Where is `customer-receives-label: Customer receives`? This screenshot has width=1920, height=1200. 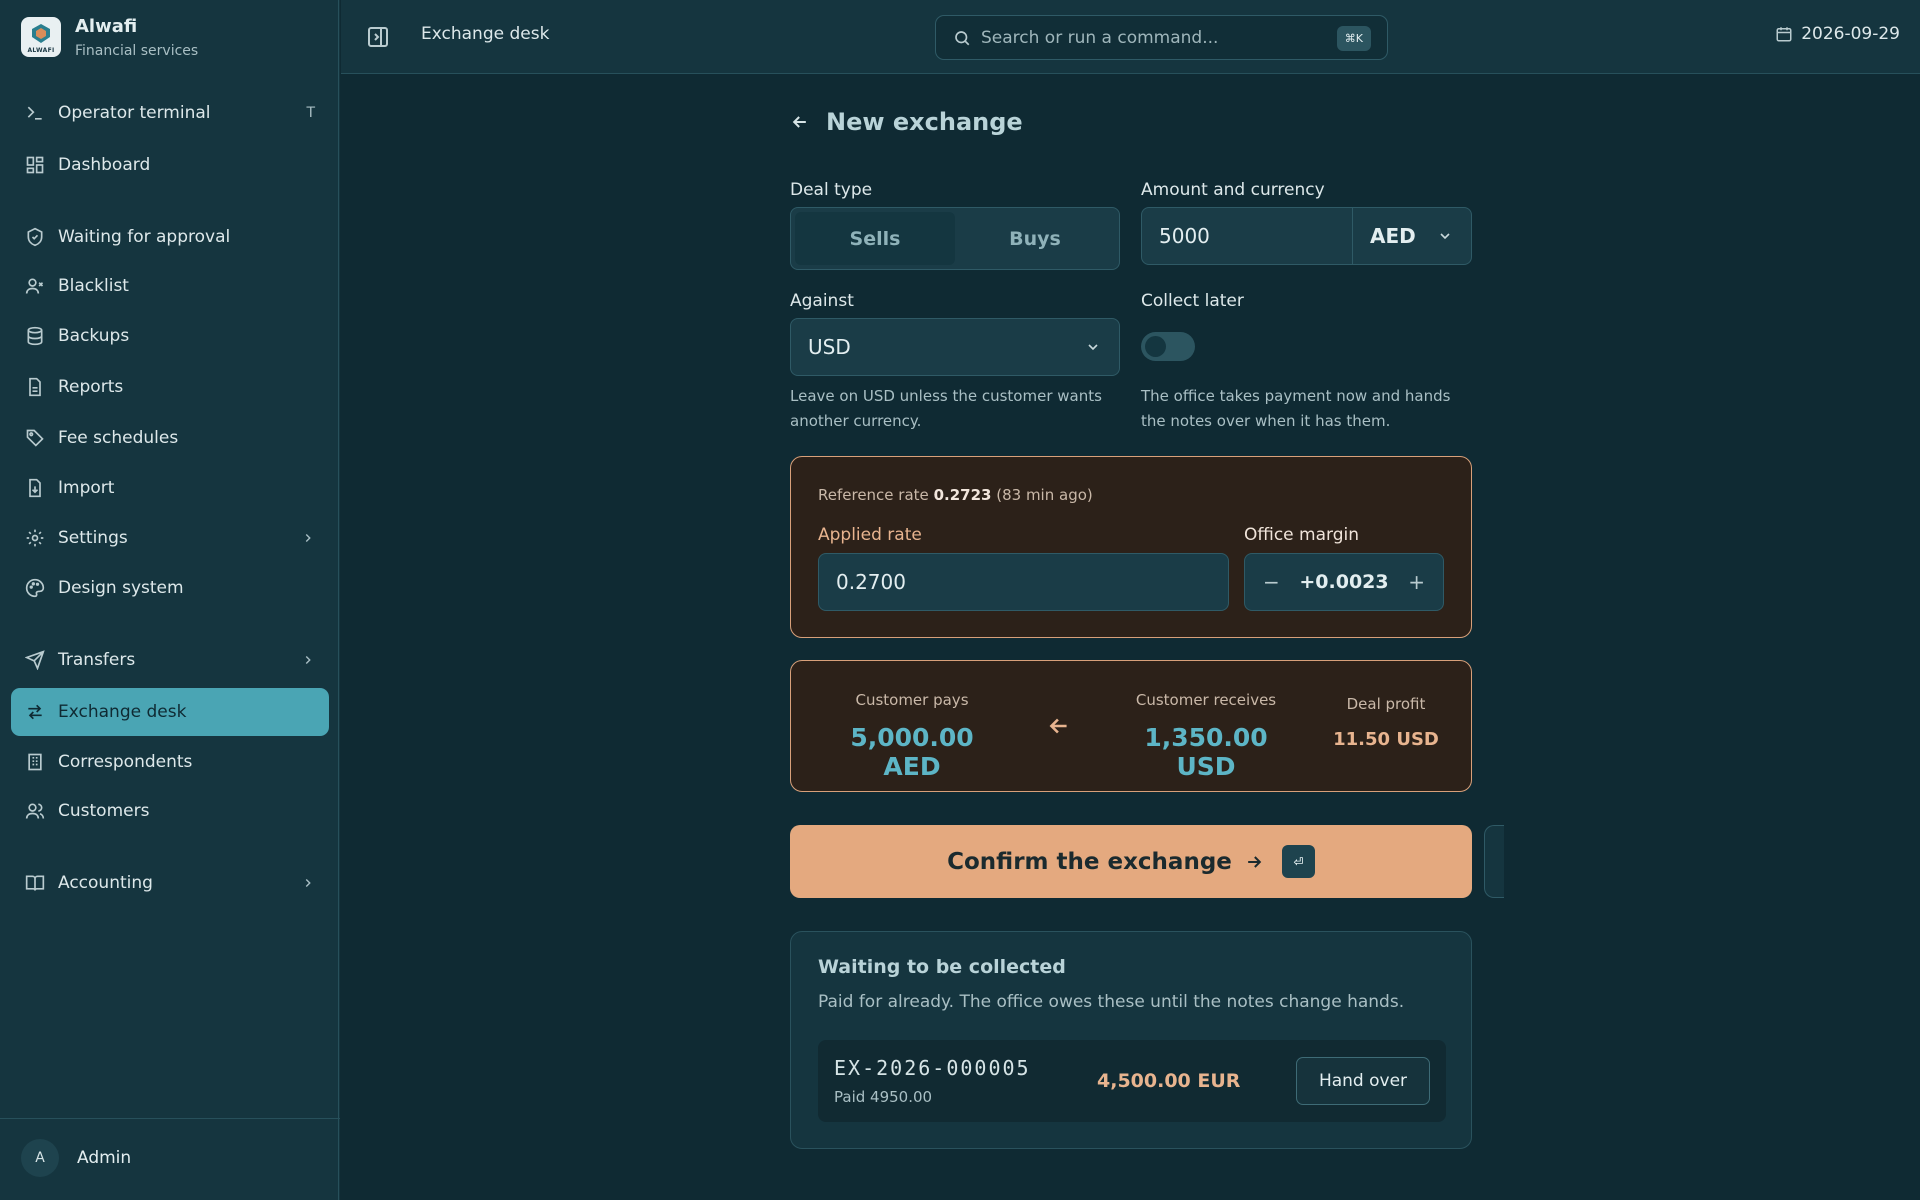
customer-receives-label: Customer receives is located at coordinates (1206, 700).